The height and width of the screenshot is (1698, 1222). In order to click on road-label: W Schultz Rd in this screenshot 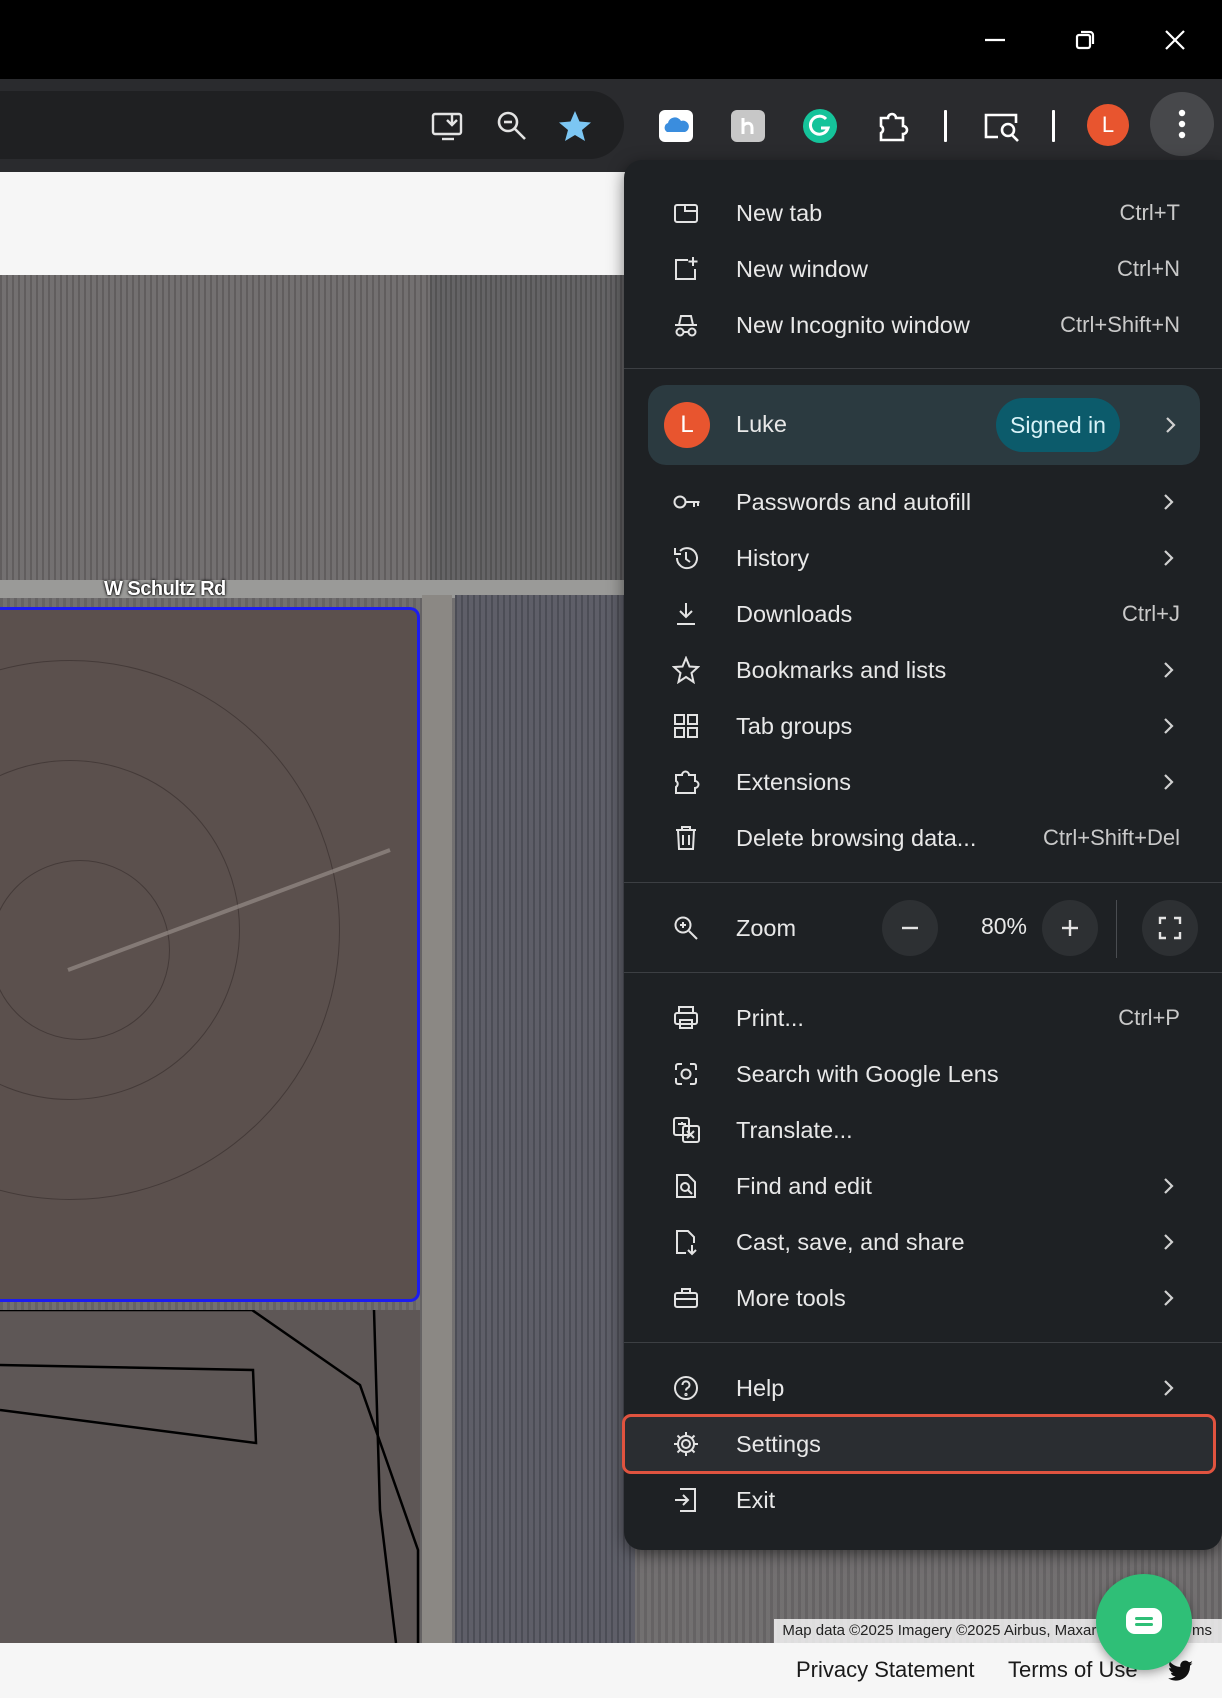, I will do `click(165, 589)`.